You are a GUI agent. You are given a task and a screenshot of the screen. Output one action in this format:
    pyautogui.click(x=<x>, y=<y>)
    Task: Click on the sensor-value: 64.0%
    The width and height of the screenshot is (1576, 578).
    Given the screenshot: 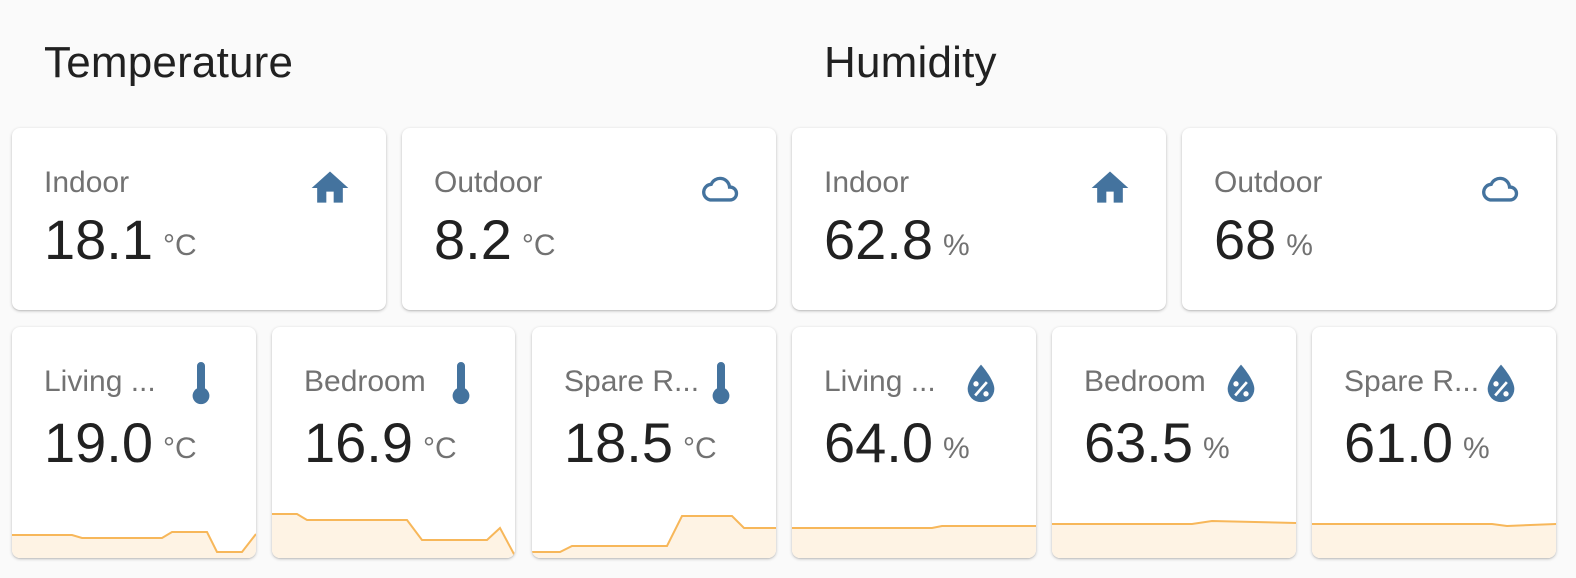 What is the action you would take?
    pyautogui.click(x=897, y=442)
    